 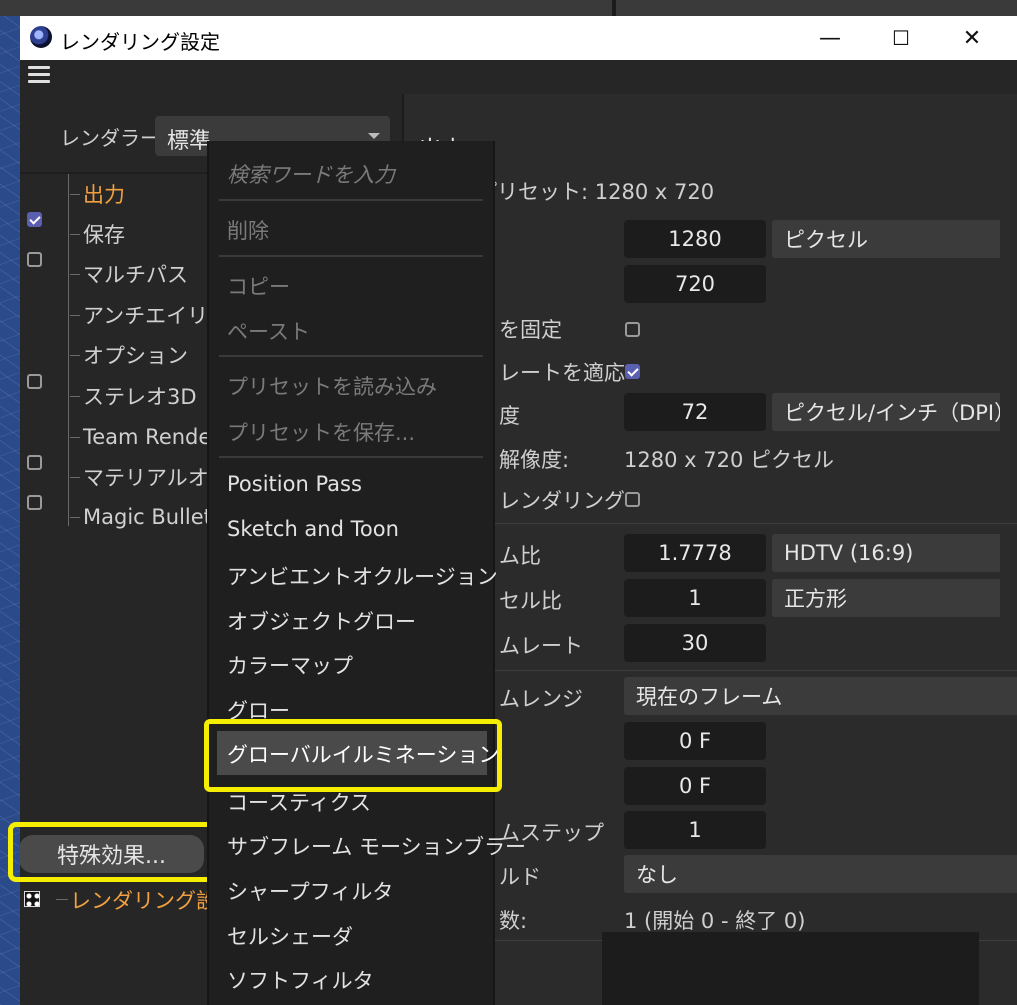 I want to click on menu-item-ambient-occlusion: アンビエントオクルージョン, so click(x=362, y=576).